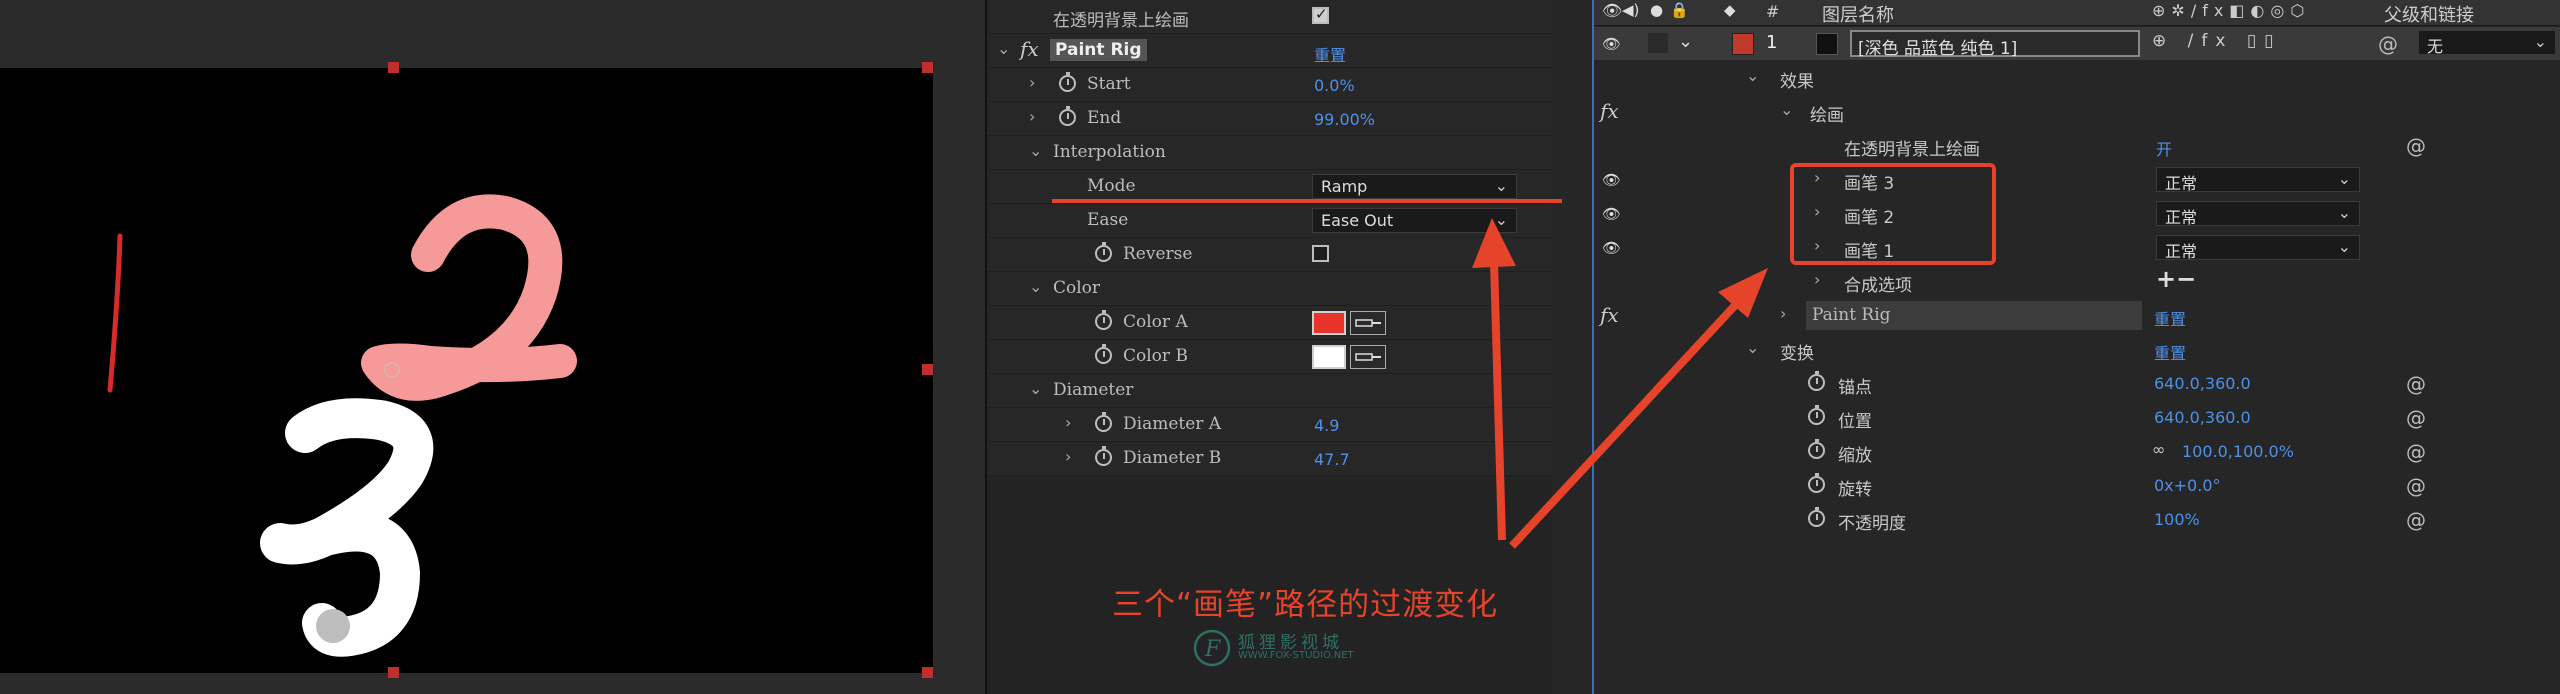  Describe the element at coordinates (1498, 401) in the screenshot. I see `annotation-arrow-up` at that location.